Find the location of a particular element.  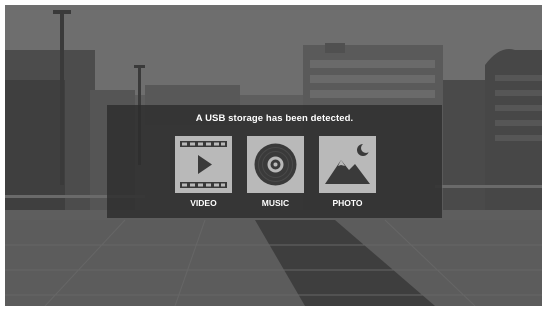

photo-option: PHOTO is located at coordinates (347, 172).